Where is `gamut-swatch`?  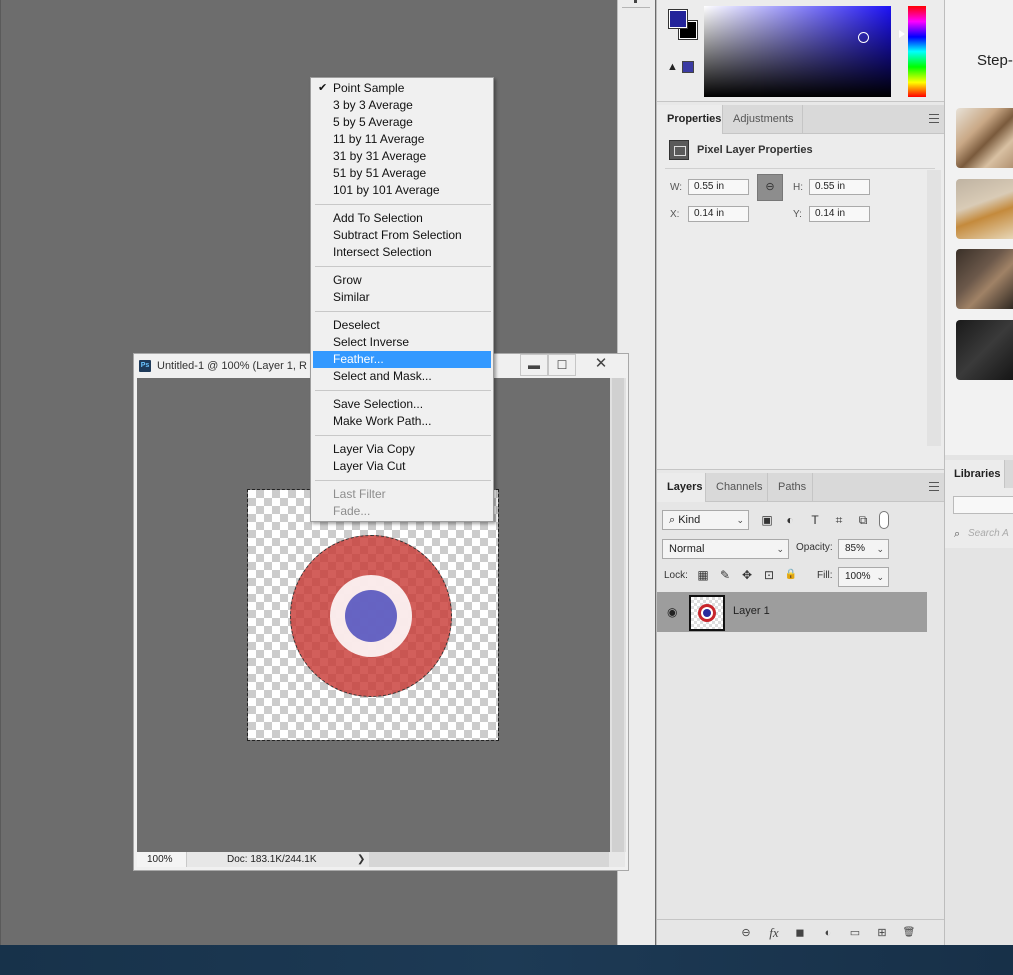
gamut-swatch is located at coordinates (688, 67).